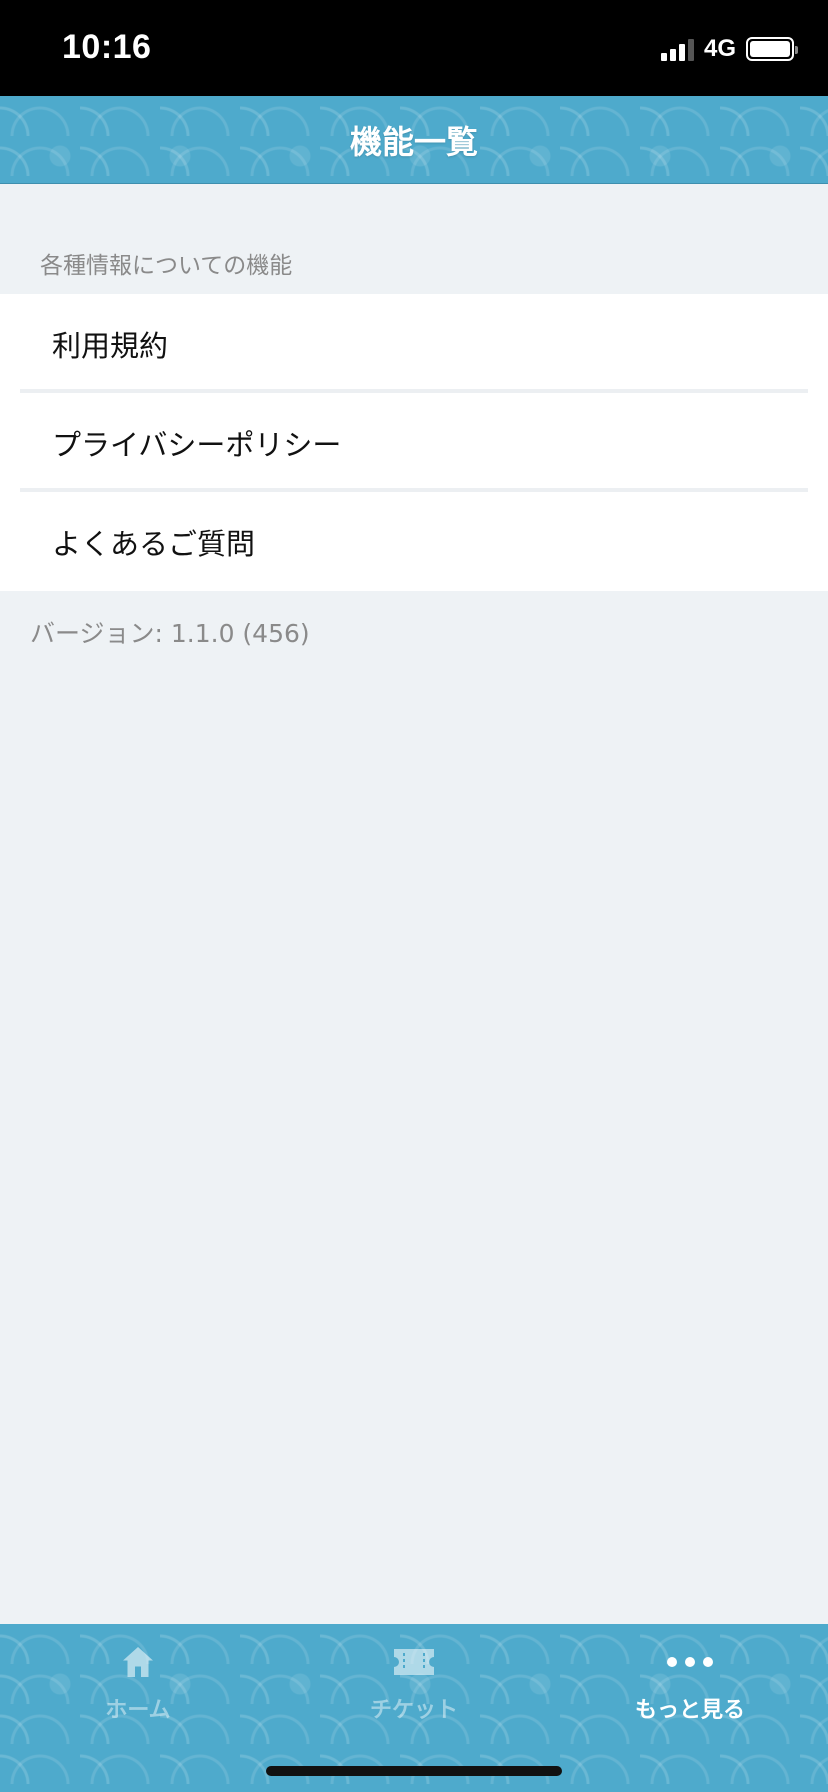 The image size is (828, 1792). Describe the element at coordinates (138, 1710) in the screenshot. I see `tab-home-label: ホーム` at that location.